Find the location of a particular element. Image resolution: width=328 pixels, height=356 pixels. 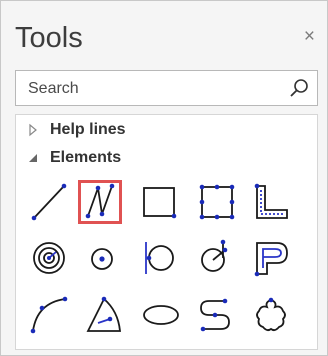

ellipse-tool-icon is located at coordinates (161, 315).